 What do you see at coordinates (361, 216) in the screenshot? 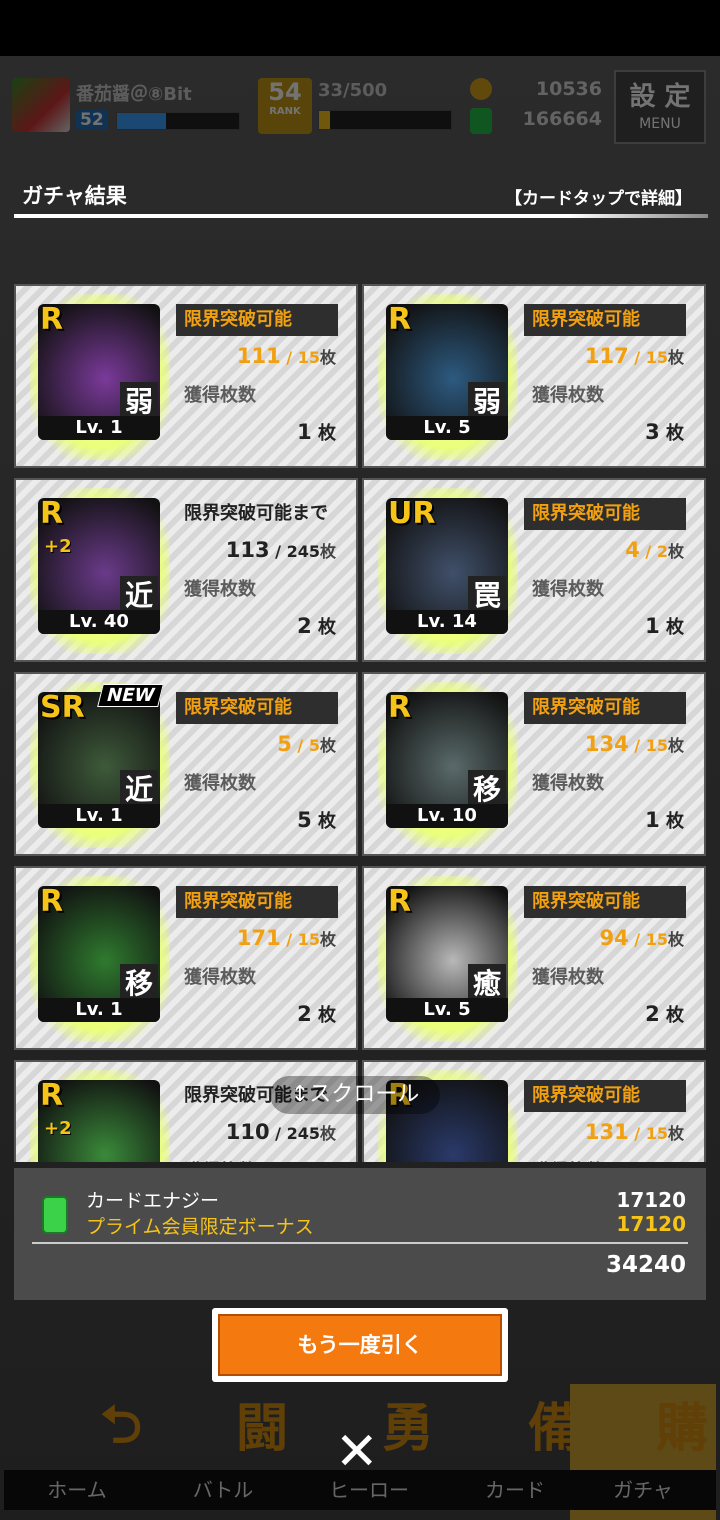
I see `title-underline` at bounding box center [361, 216].